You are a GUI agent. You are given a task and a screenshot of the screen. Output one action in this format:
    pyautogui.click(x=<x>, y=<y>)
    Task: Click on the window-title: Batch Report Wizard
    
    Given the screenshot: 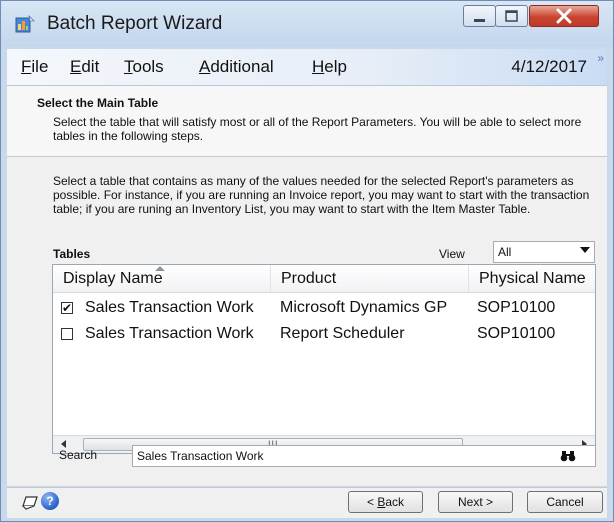 What is the action you would take?
    pyautogui.click(x=135, y=23)
    